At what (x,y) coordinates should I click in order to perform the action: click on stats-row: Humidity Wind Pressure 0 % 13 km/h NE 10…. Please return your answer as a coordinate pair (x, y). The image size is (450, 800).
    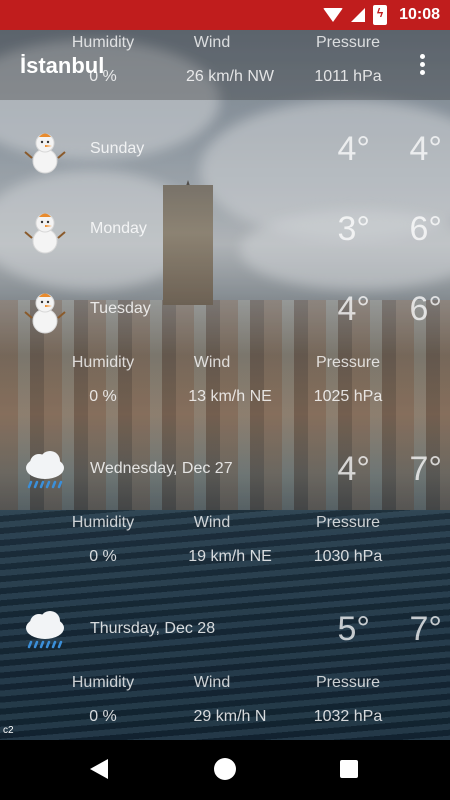
    Looking at the image, I should click on (225, 394).